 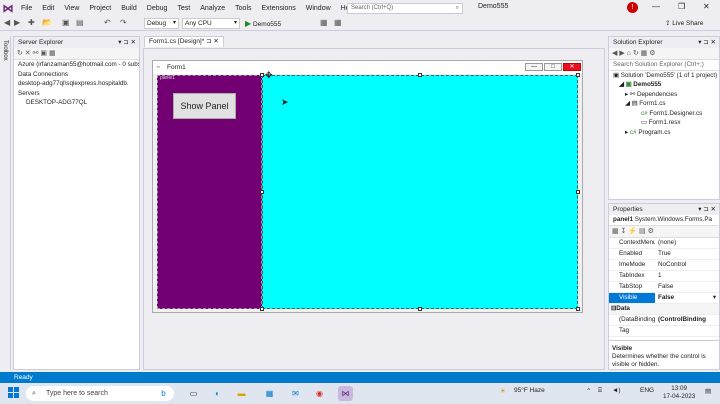 I want to click on menu-test: Test, so click(x=183, y=8).